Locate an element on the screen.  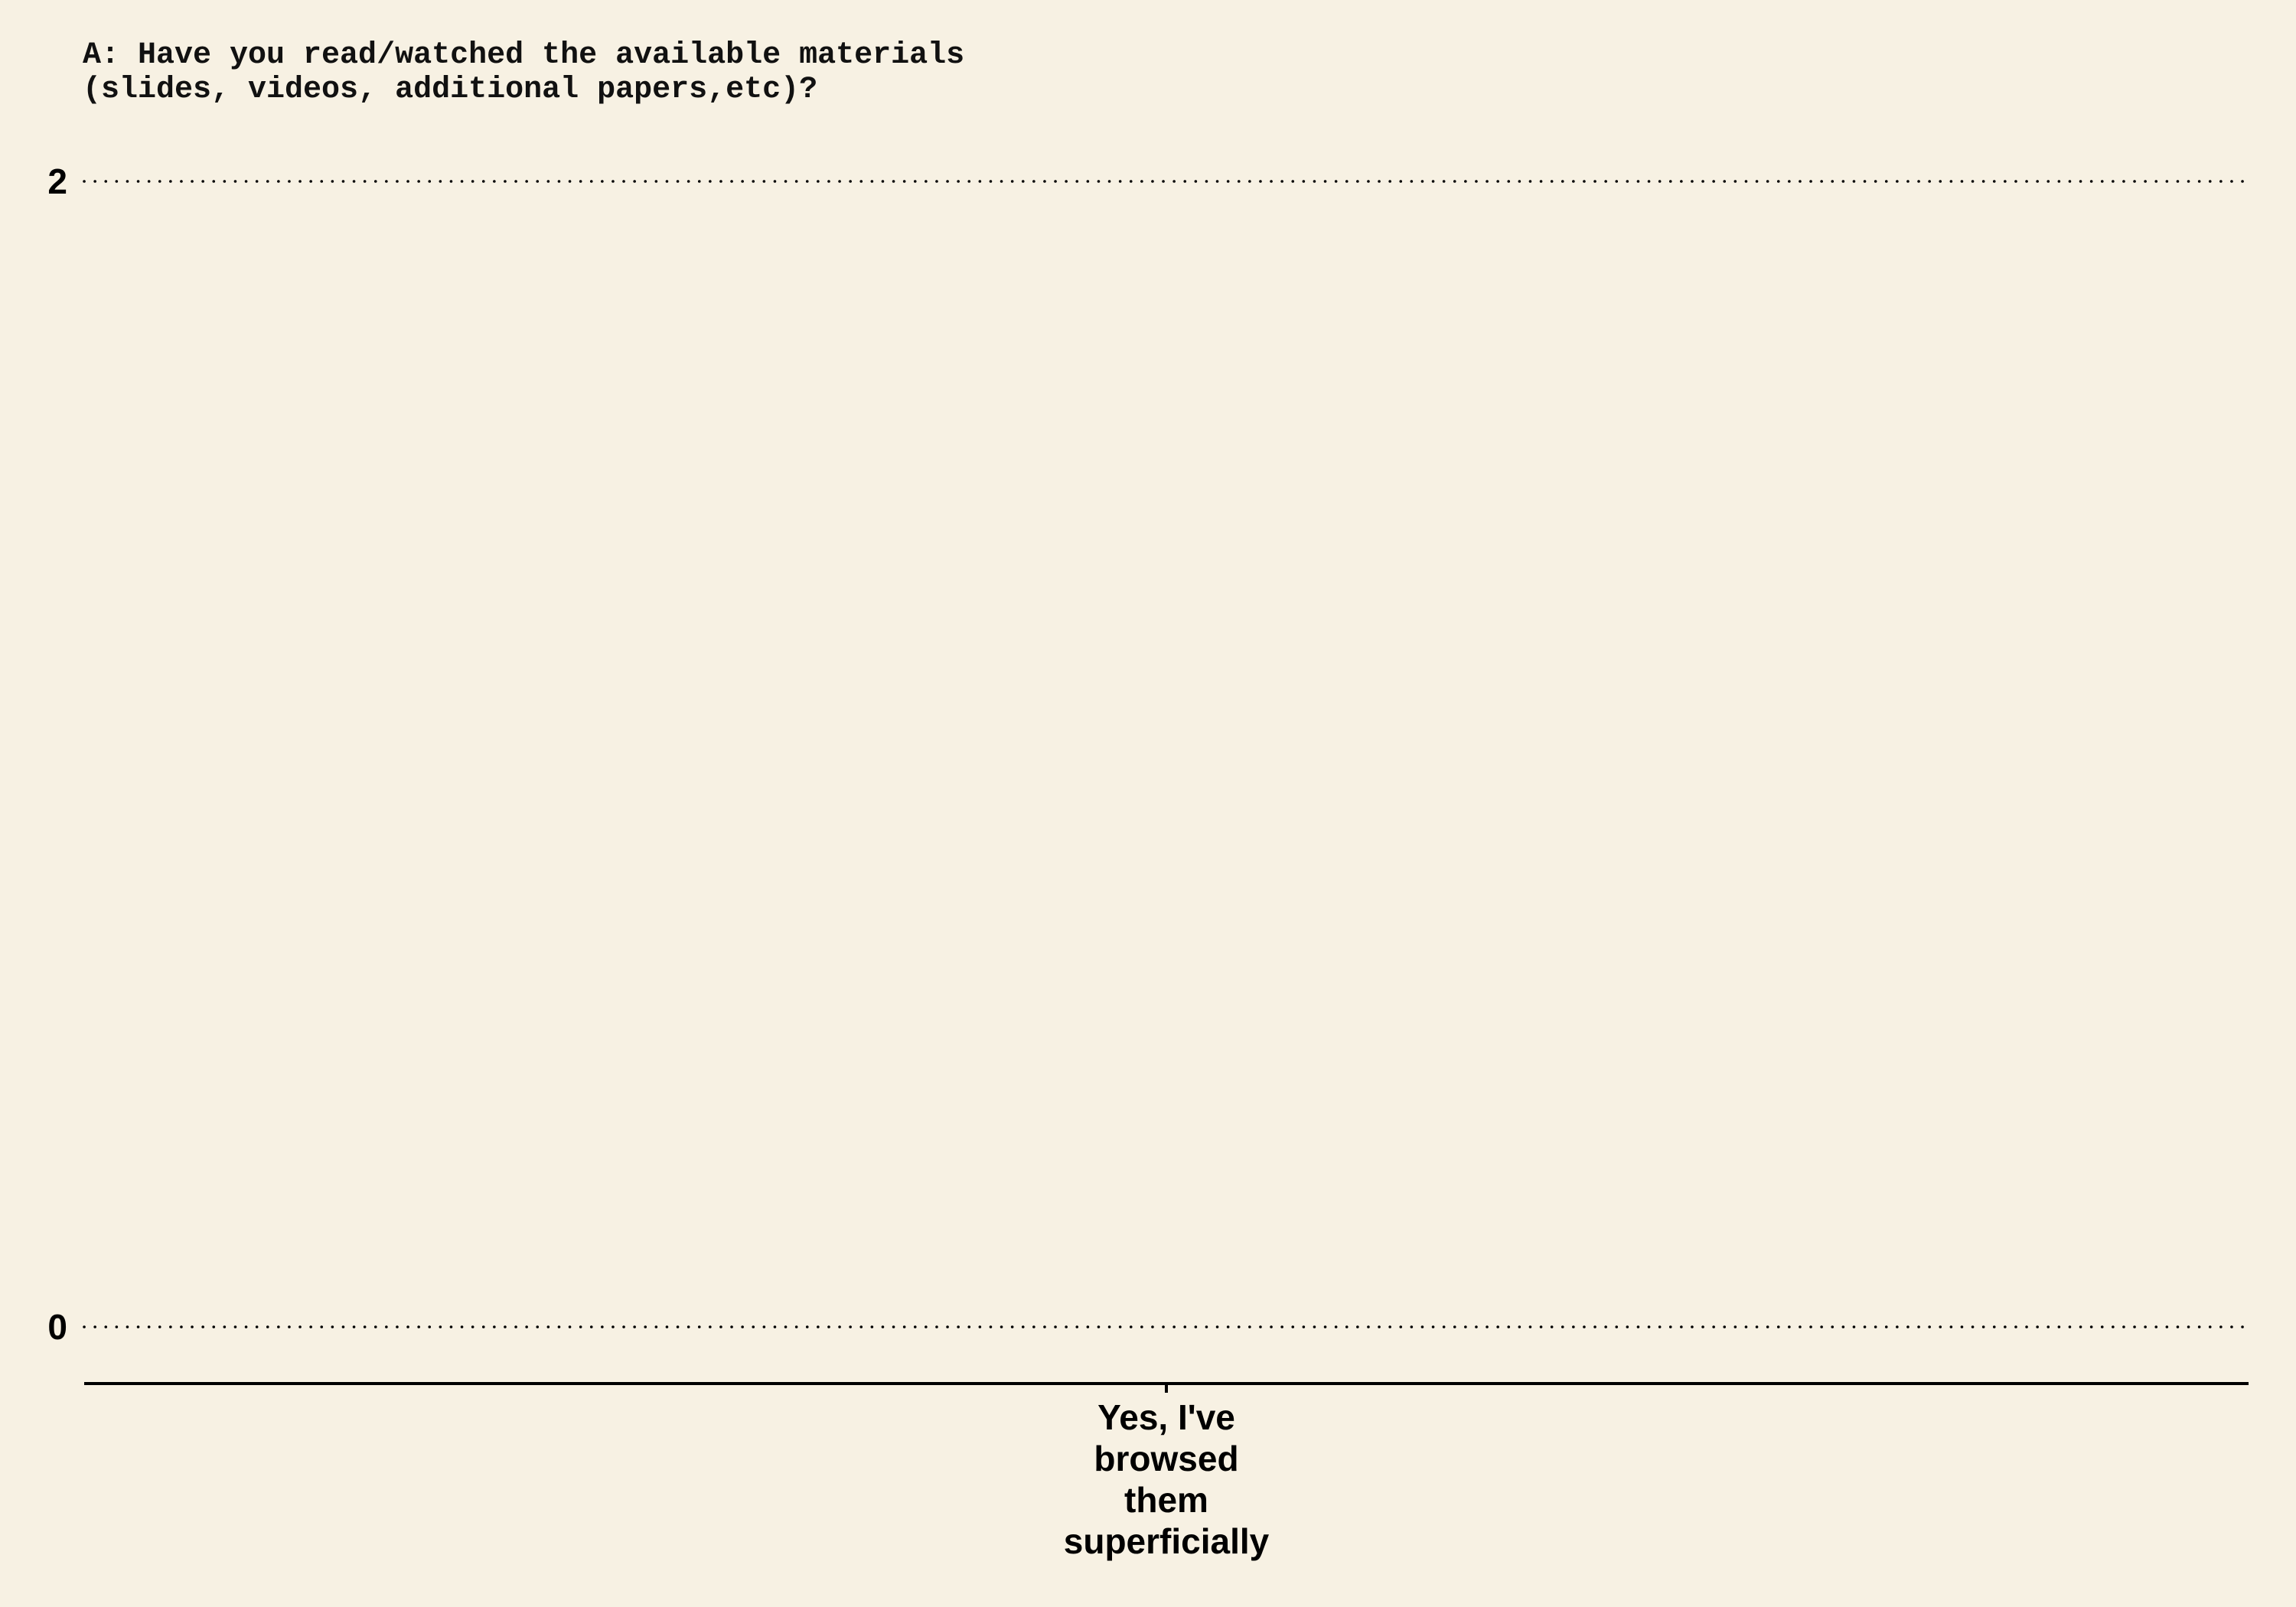
x-axis is located at coordinates (1166, 1387).